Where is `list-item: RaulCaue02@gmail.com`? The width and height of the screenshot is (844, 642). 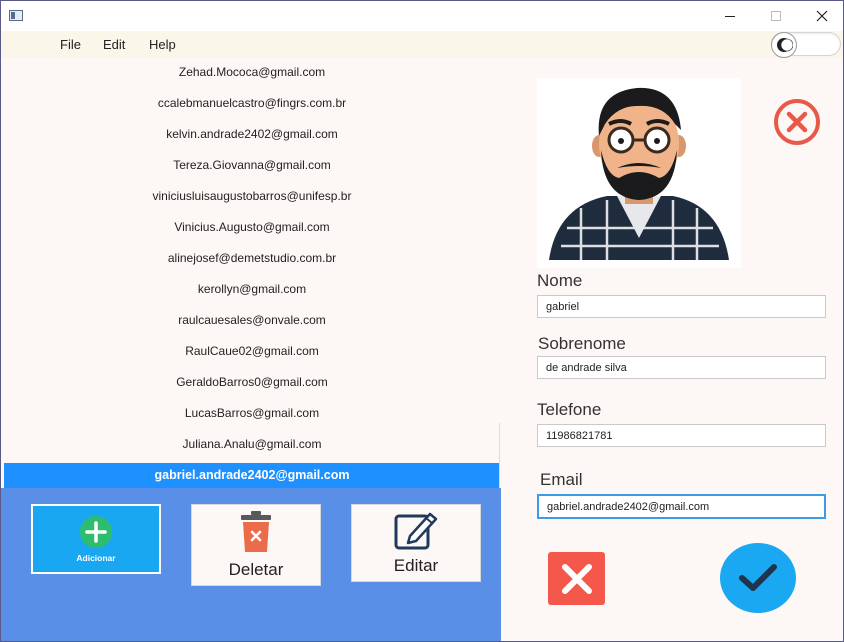 list-item: RaulCaue02@gmail.com is located at coordinates (252, 351).